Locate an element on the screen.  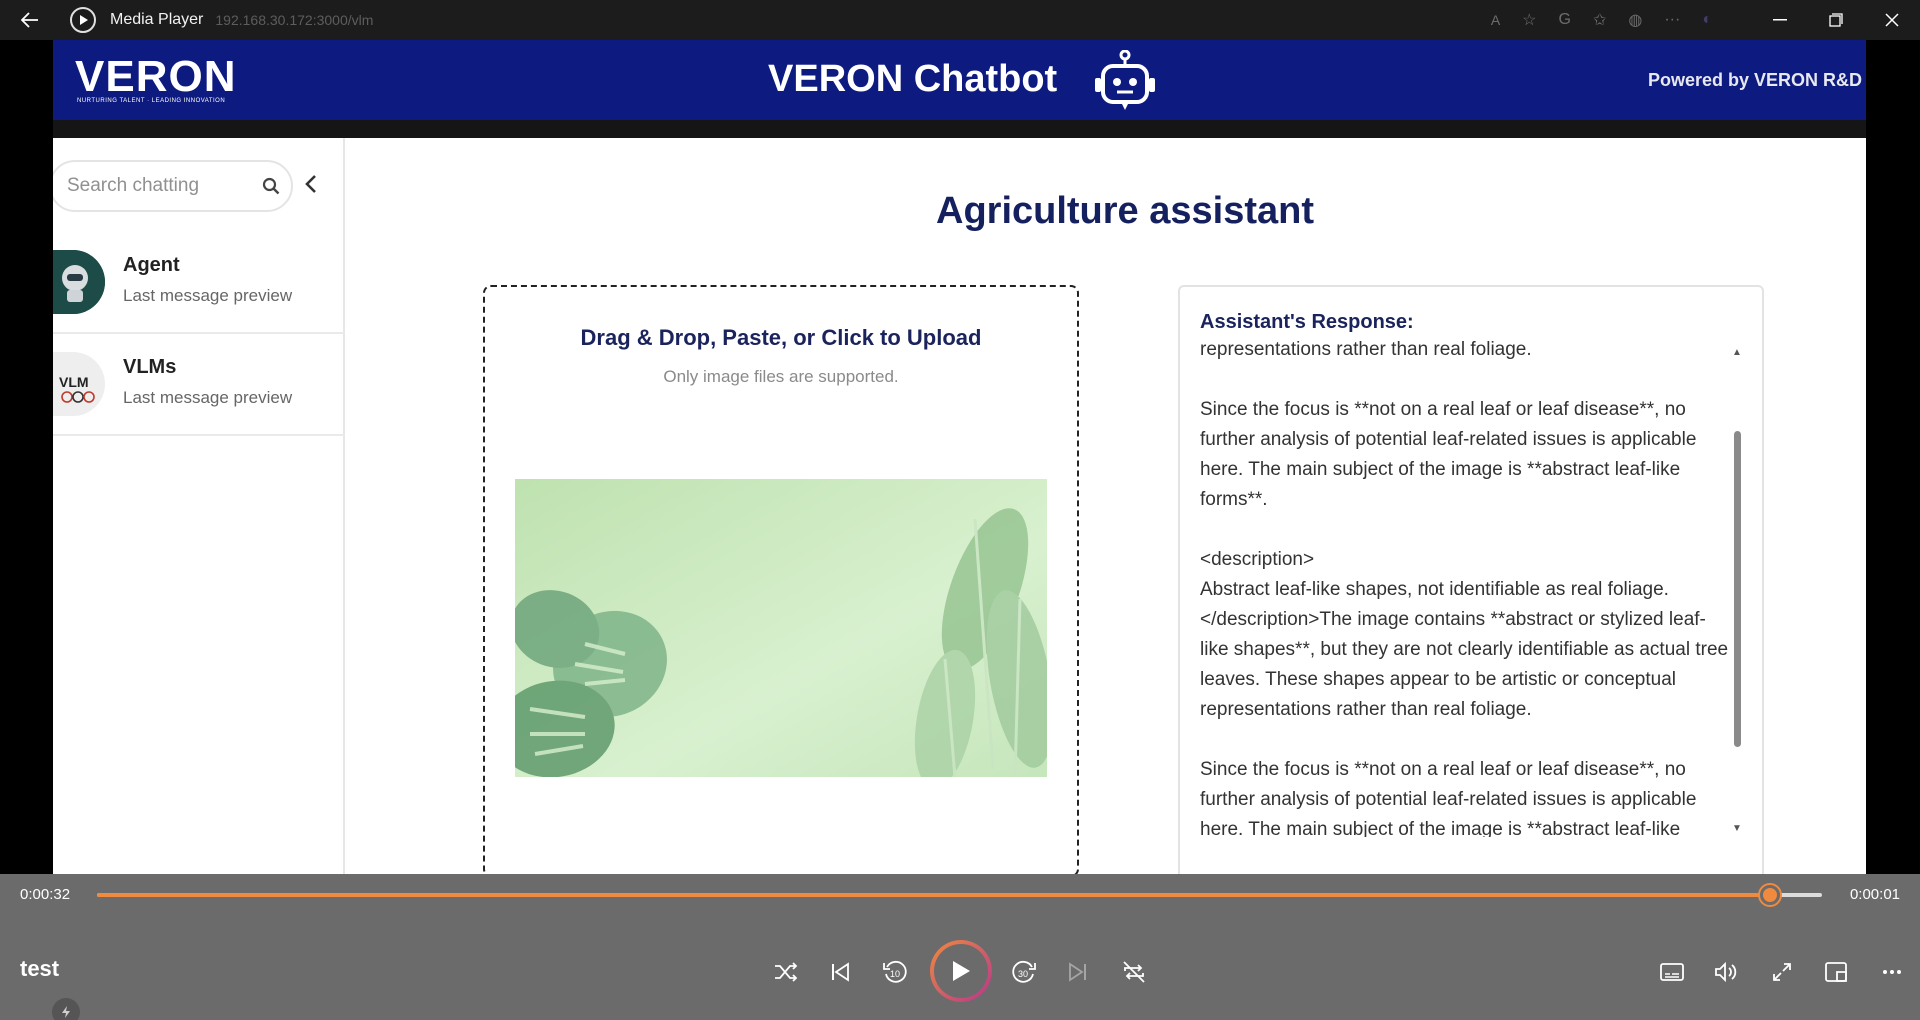
search-icon is located at coordinates (271, 186).